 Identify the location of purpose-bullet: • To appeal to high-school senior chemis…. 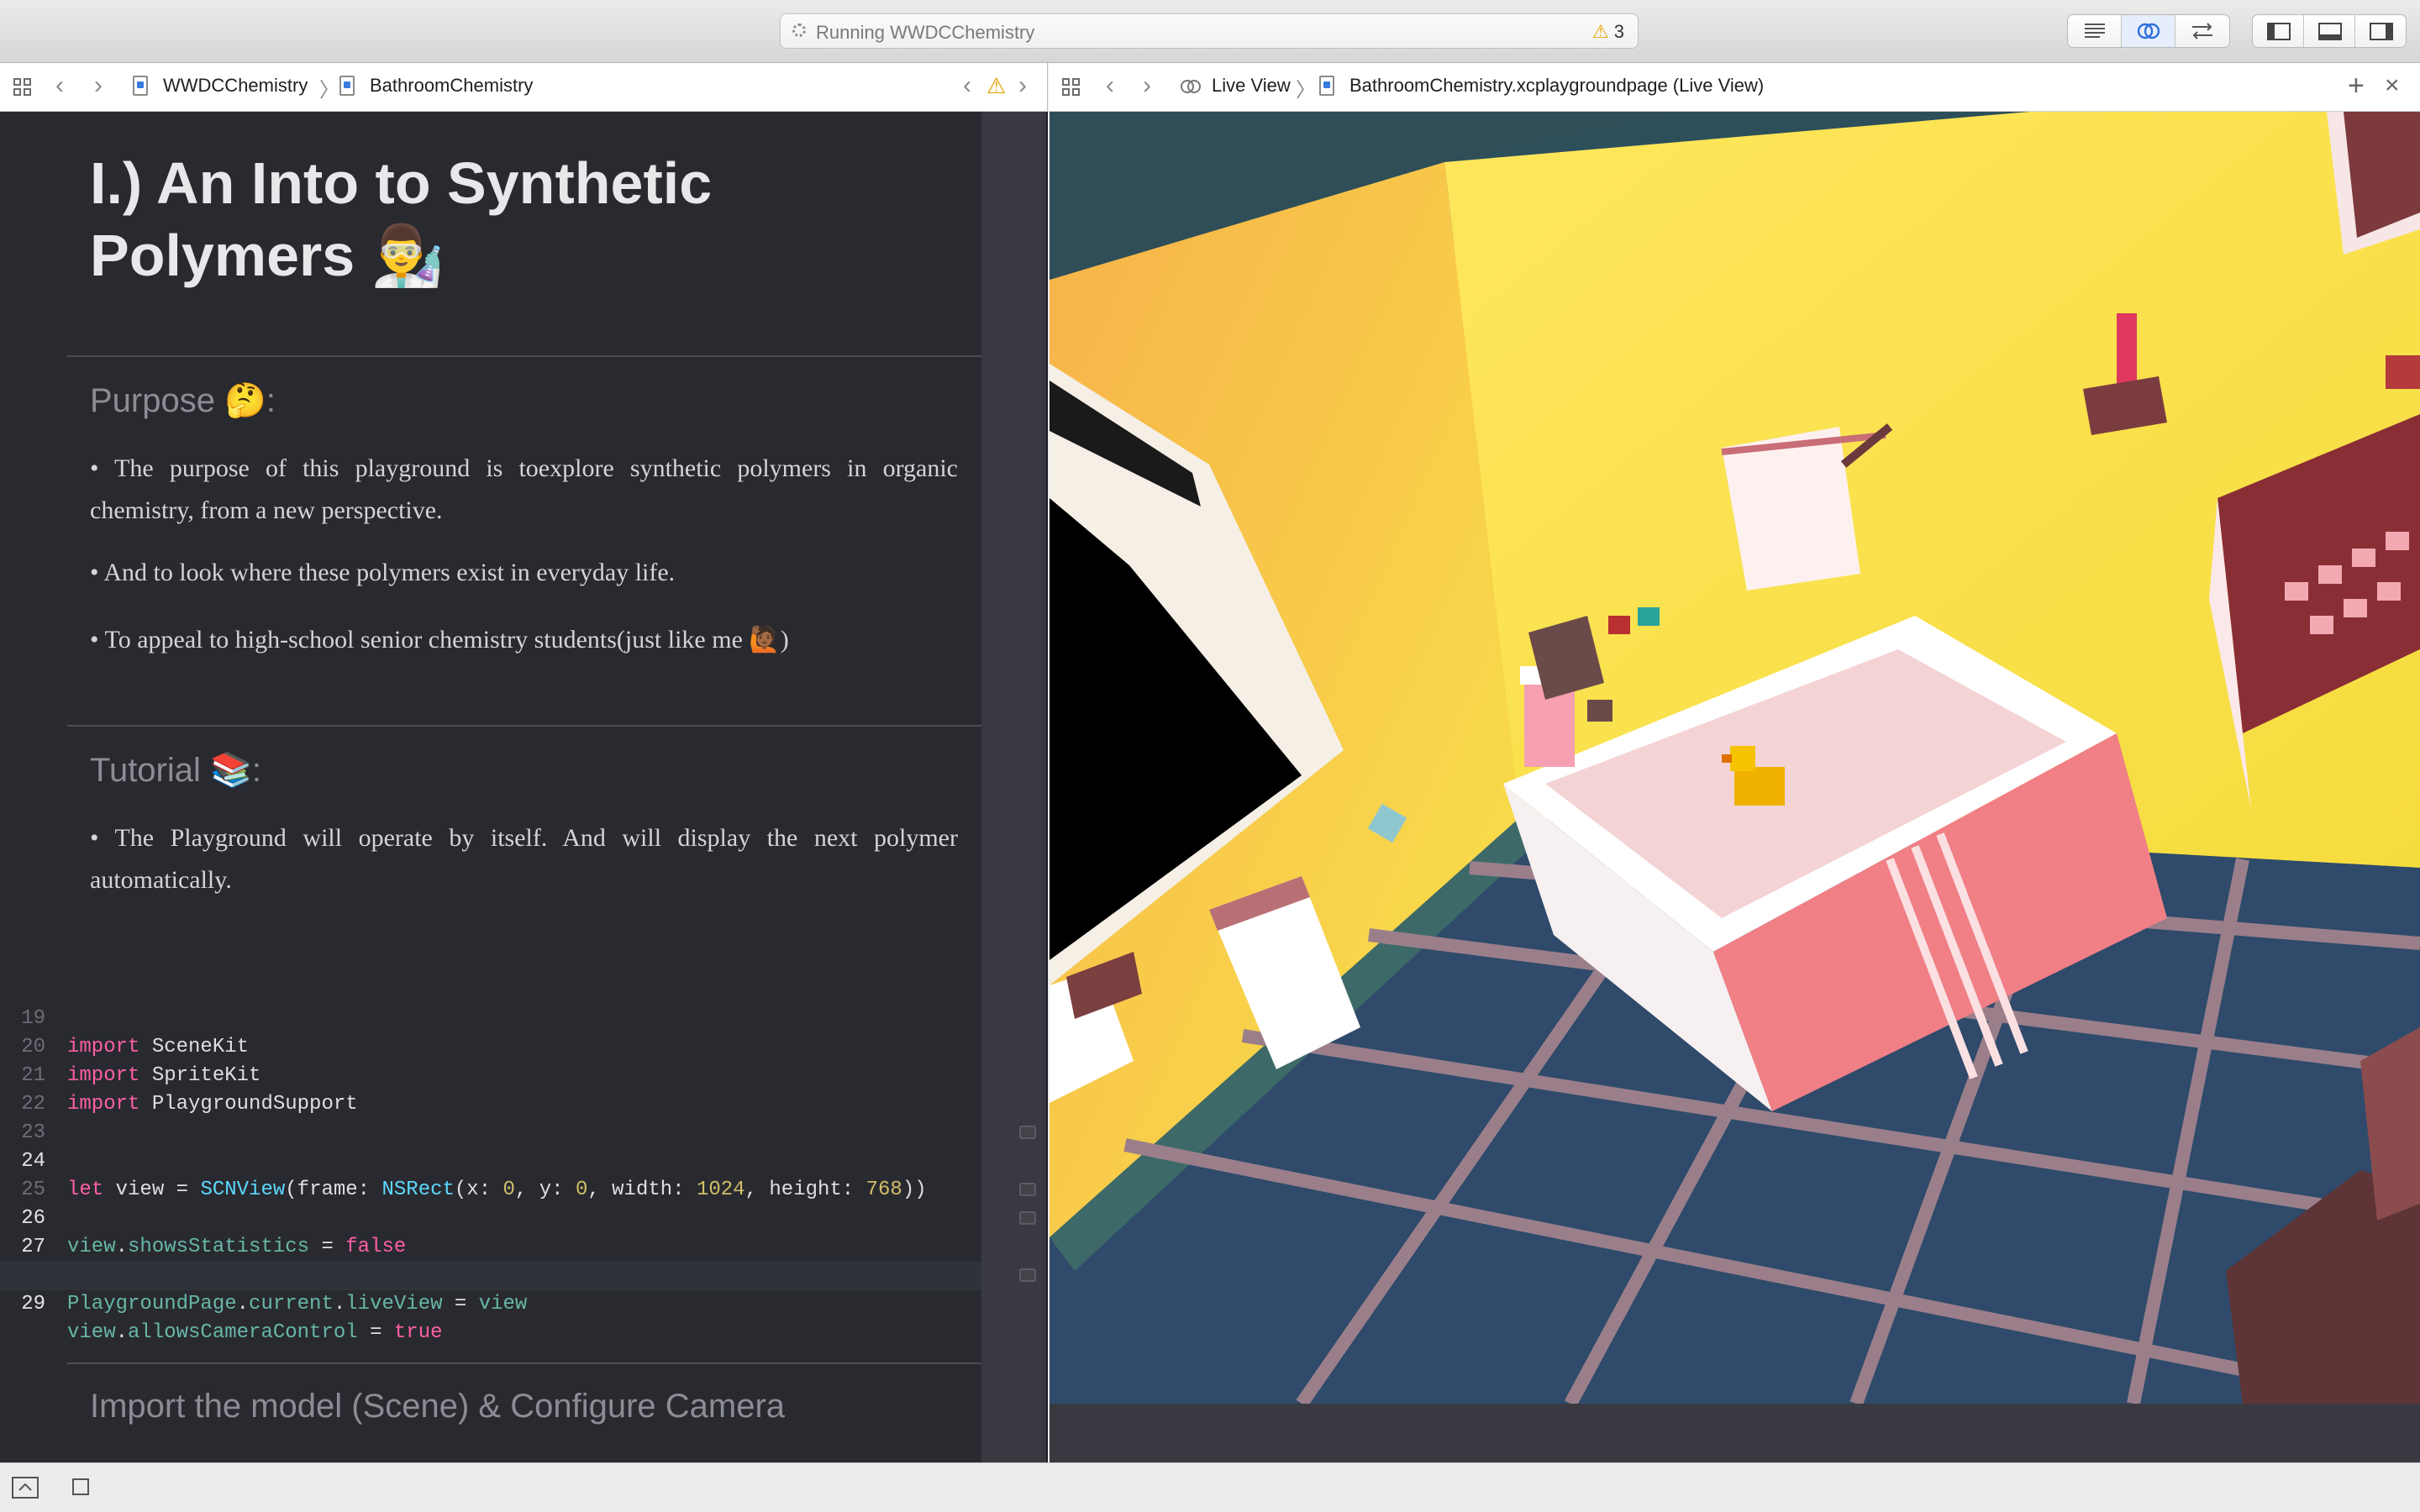
(439, 640).